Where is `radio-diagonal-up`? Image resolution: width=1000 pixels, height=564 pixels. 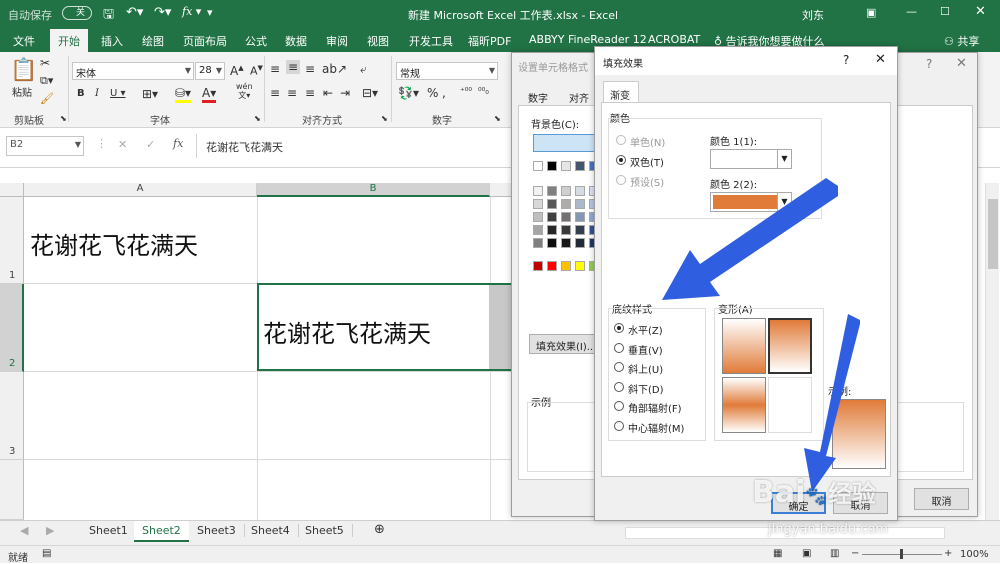 radio-diagonal-up is located at coordinates (619, 367).